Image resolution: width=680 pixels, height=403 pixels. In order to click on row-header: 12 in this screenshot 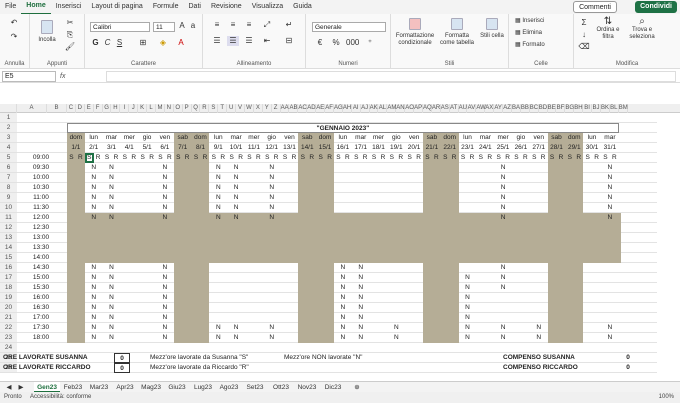, I will do `click(8, 228)`.